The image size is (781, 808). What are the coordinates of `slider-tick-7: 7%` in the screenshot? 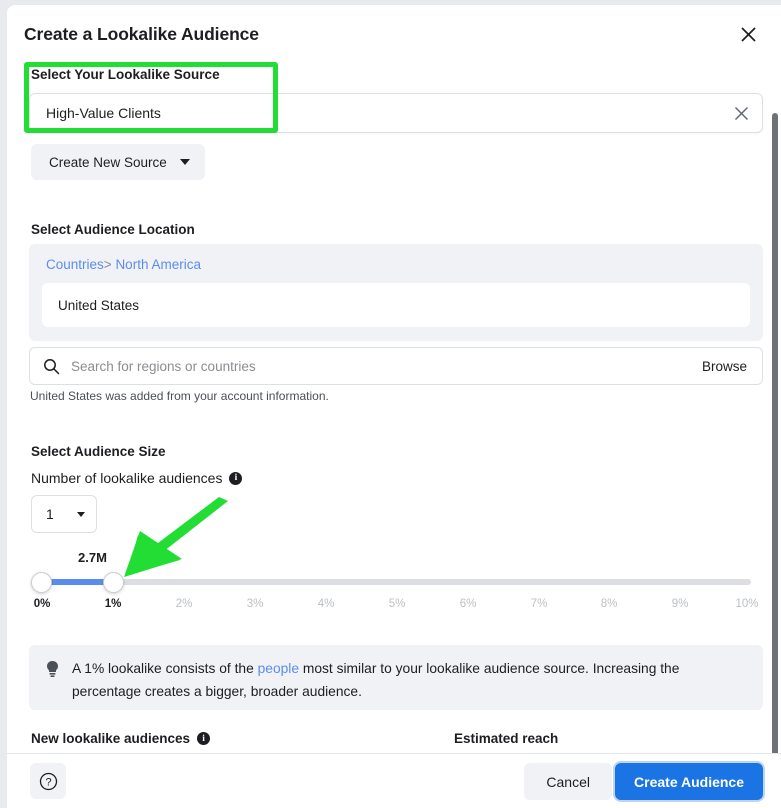 It's located at (539, 604).